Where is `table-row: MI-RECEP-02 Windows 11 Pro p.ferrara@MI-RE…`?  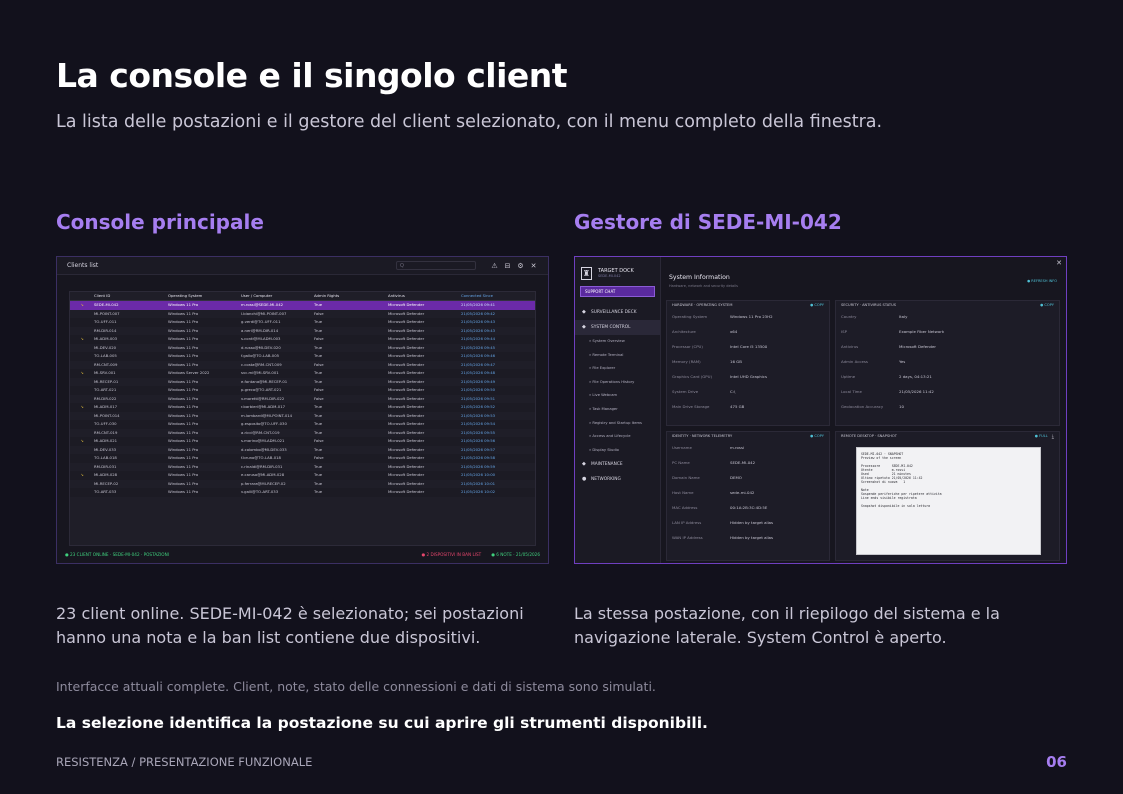
table-row: MI-RECEP-02 Windows 11 Pro p.ferrara@MI-RE… is located at coordinates (302, 484).